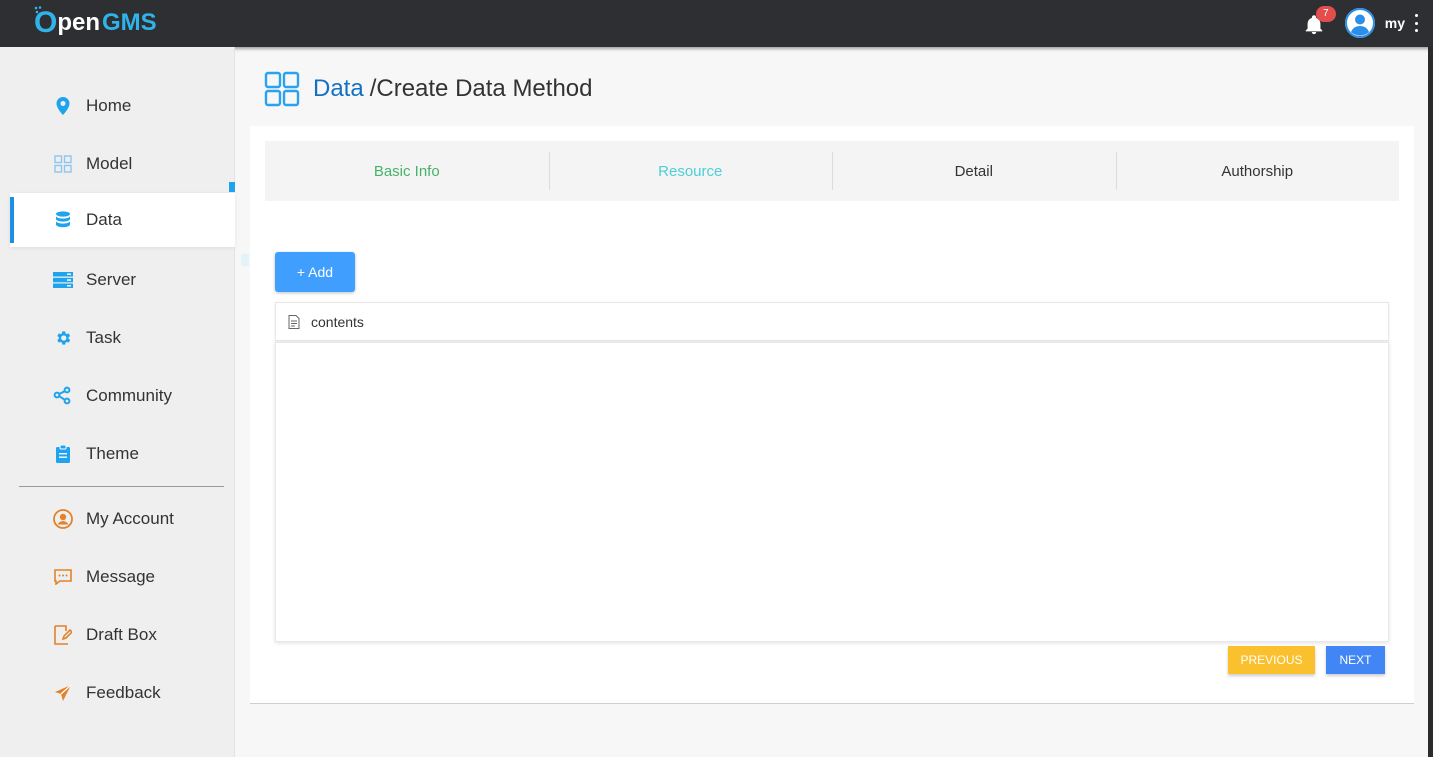  I want to click on sidebar-item-community: Community, so click(122, 396).